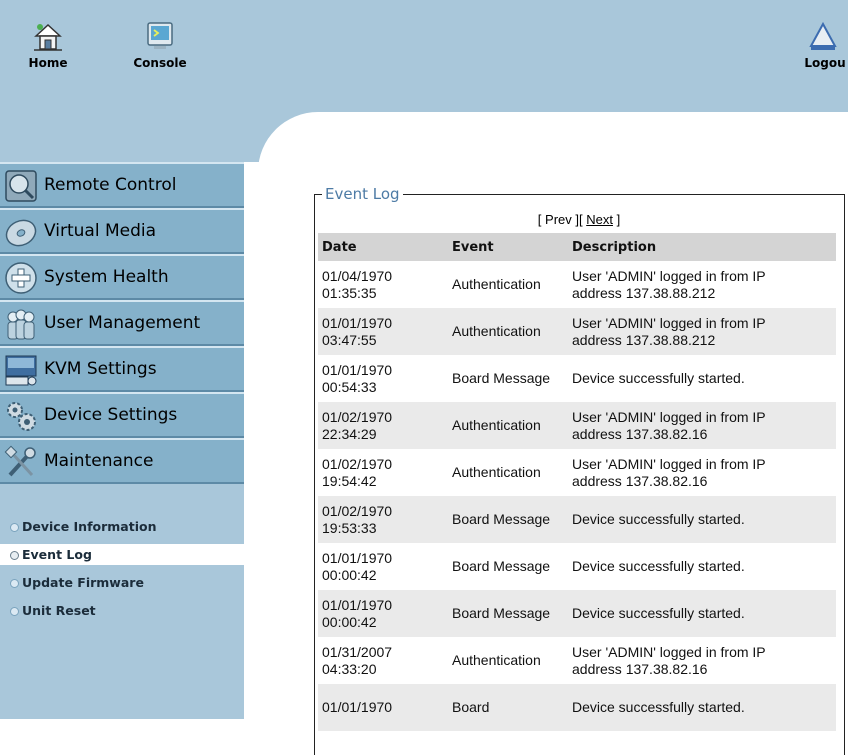 The width and height of the screenshot is (848, 755). Describe the element at coordinates (349, 480) in the screenshot. I see `date-cell-text: 19:54:42` at that location.